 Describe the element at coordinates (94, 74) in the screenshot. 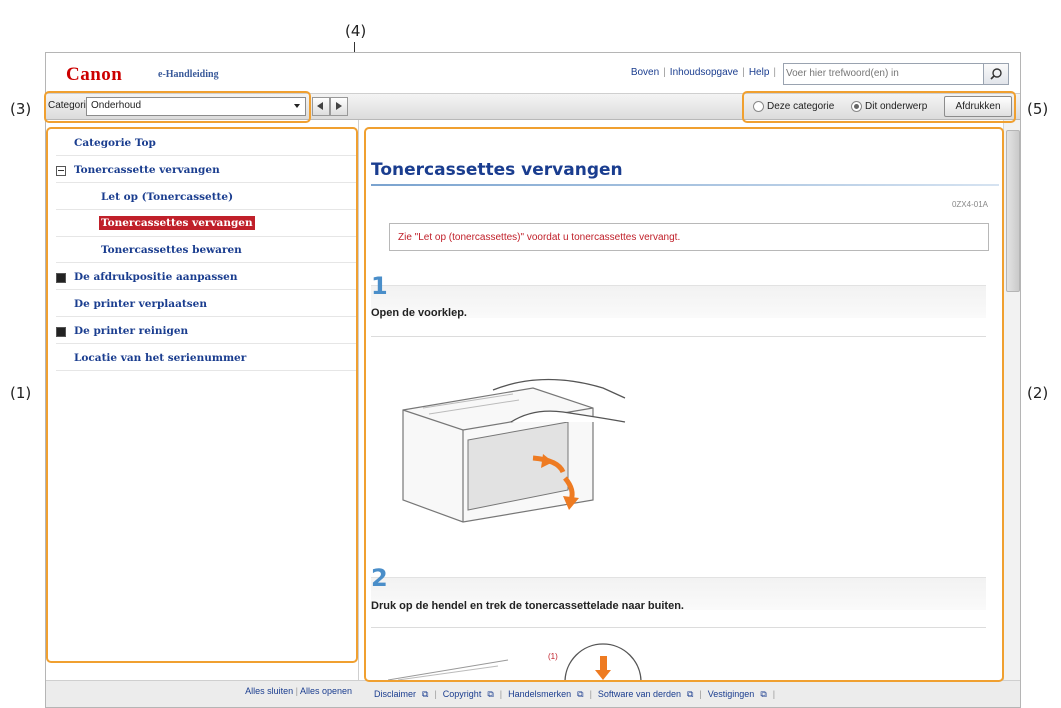

I see `canon-logo: Canon` at that location.